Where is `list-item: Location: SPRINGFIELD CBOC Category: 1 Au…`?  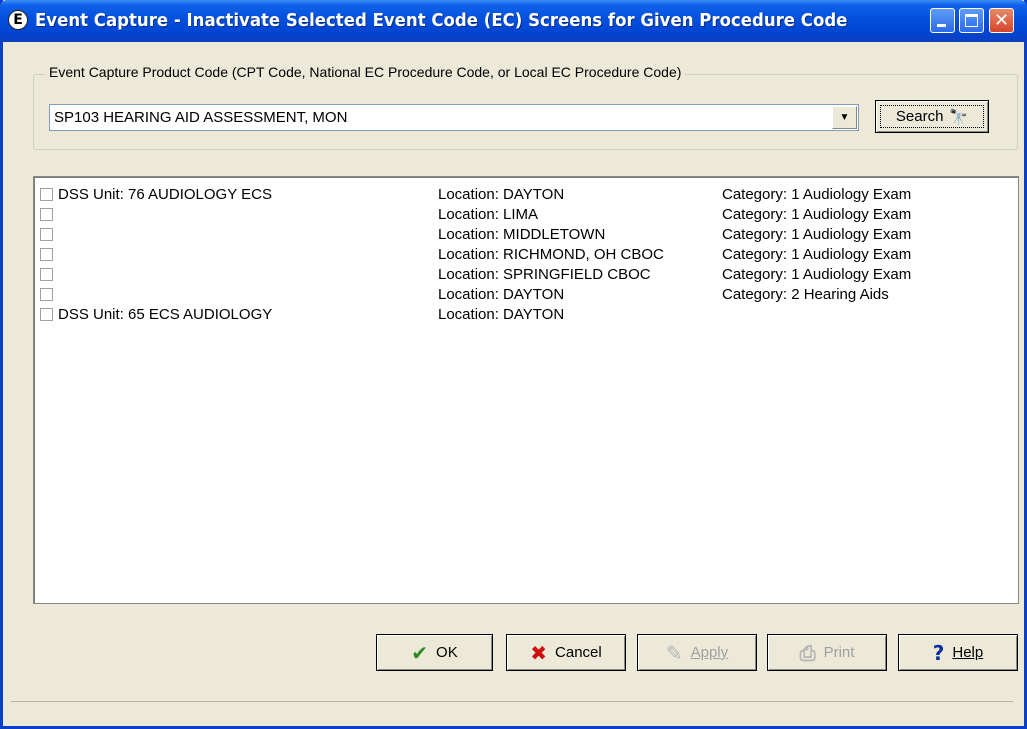
list-item: Location: SPRINGFIELD CBOC Category: 1 Au… is located at coordinates (526, 275).